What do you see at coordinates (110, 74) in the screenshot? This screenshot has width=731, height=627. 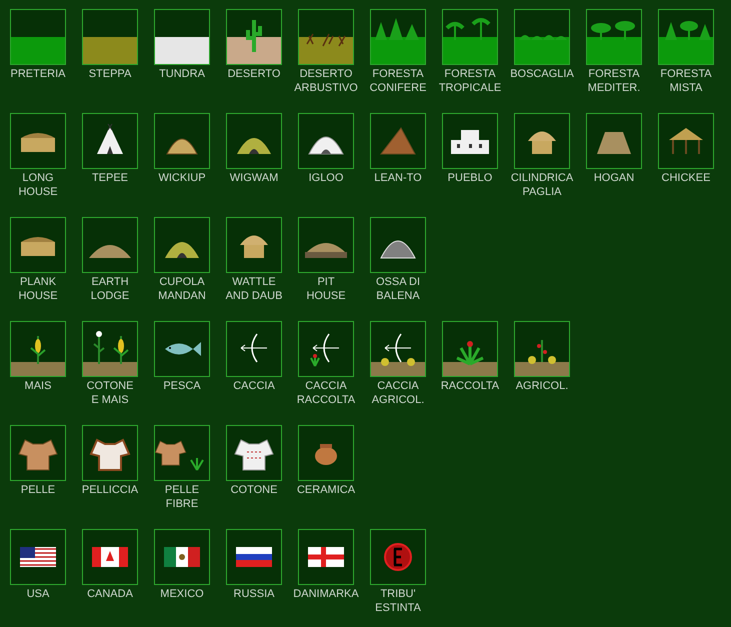 I see `tile-label: STEPPA` at bounding box center [110, 74].